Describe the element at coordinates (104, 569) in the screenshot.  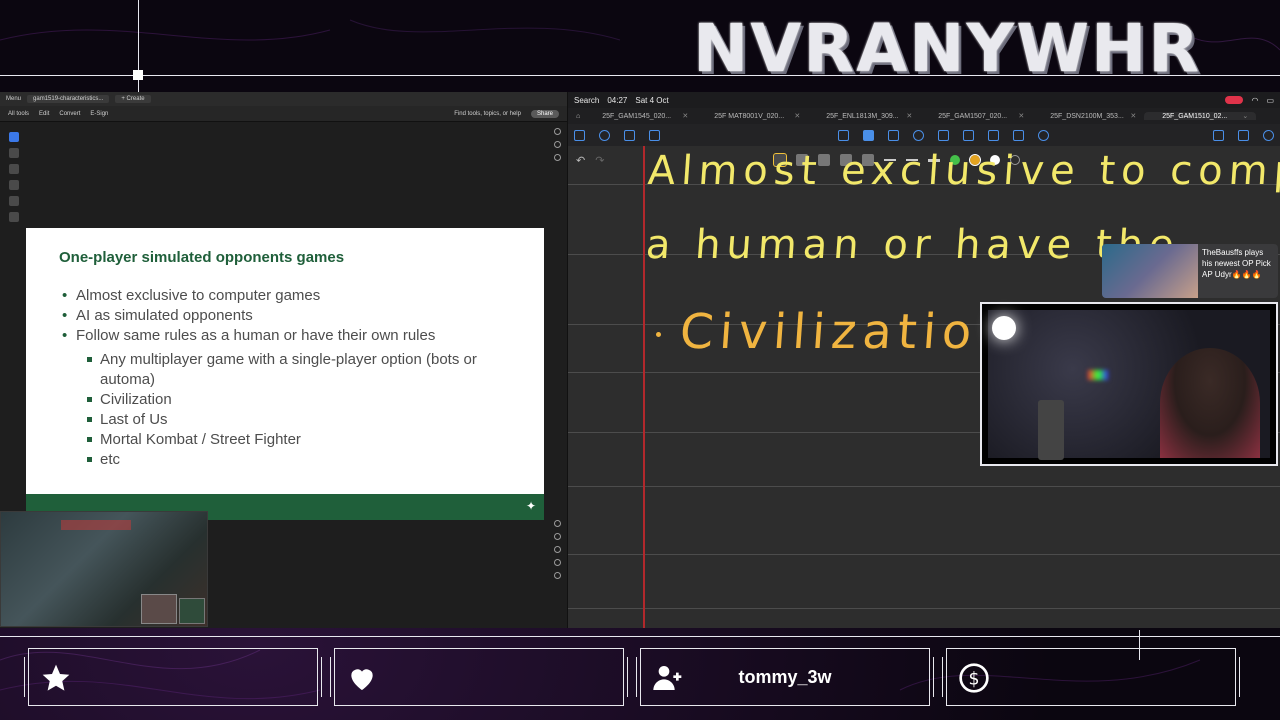
I see `game-capture` at that location.